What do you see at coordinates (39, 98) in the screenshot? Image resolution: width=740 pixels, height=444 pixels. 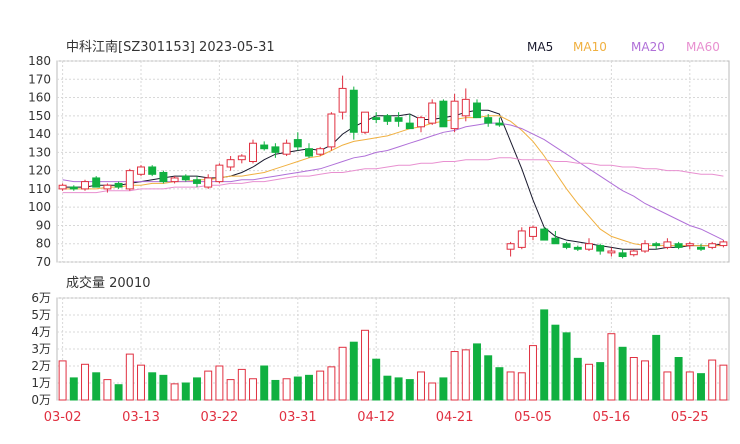 I see `price-tick-label: 160` at bounding box center [39, 98].